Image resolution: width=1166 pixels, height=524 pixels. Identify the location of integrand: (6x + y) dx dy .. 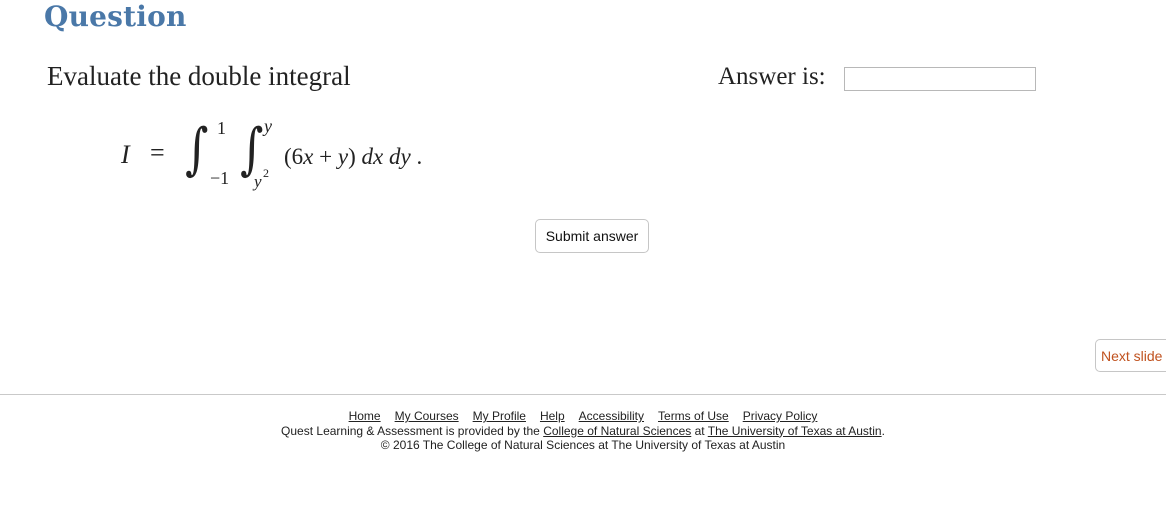
(353, 157).